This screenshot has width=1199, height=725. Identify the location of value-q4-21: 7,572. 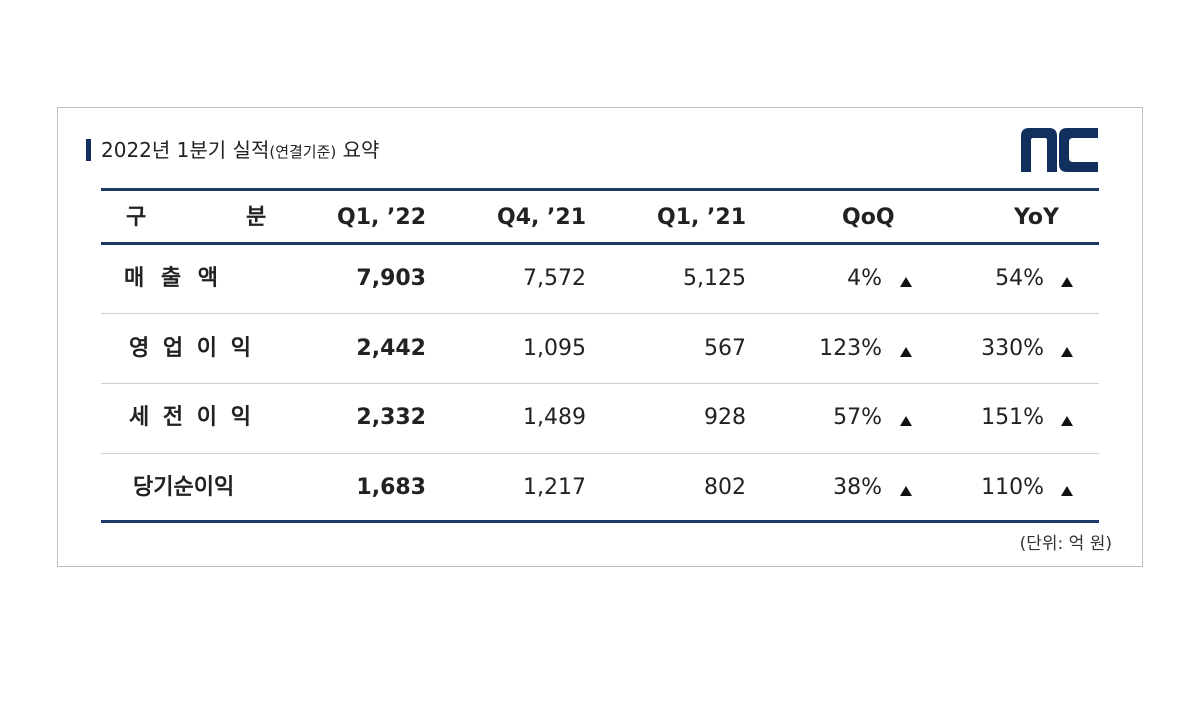
(554, 278).